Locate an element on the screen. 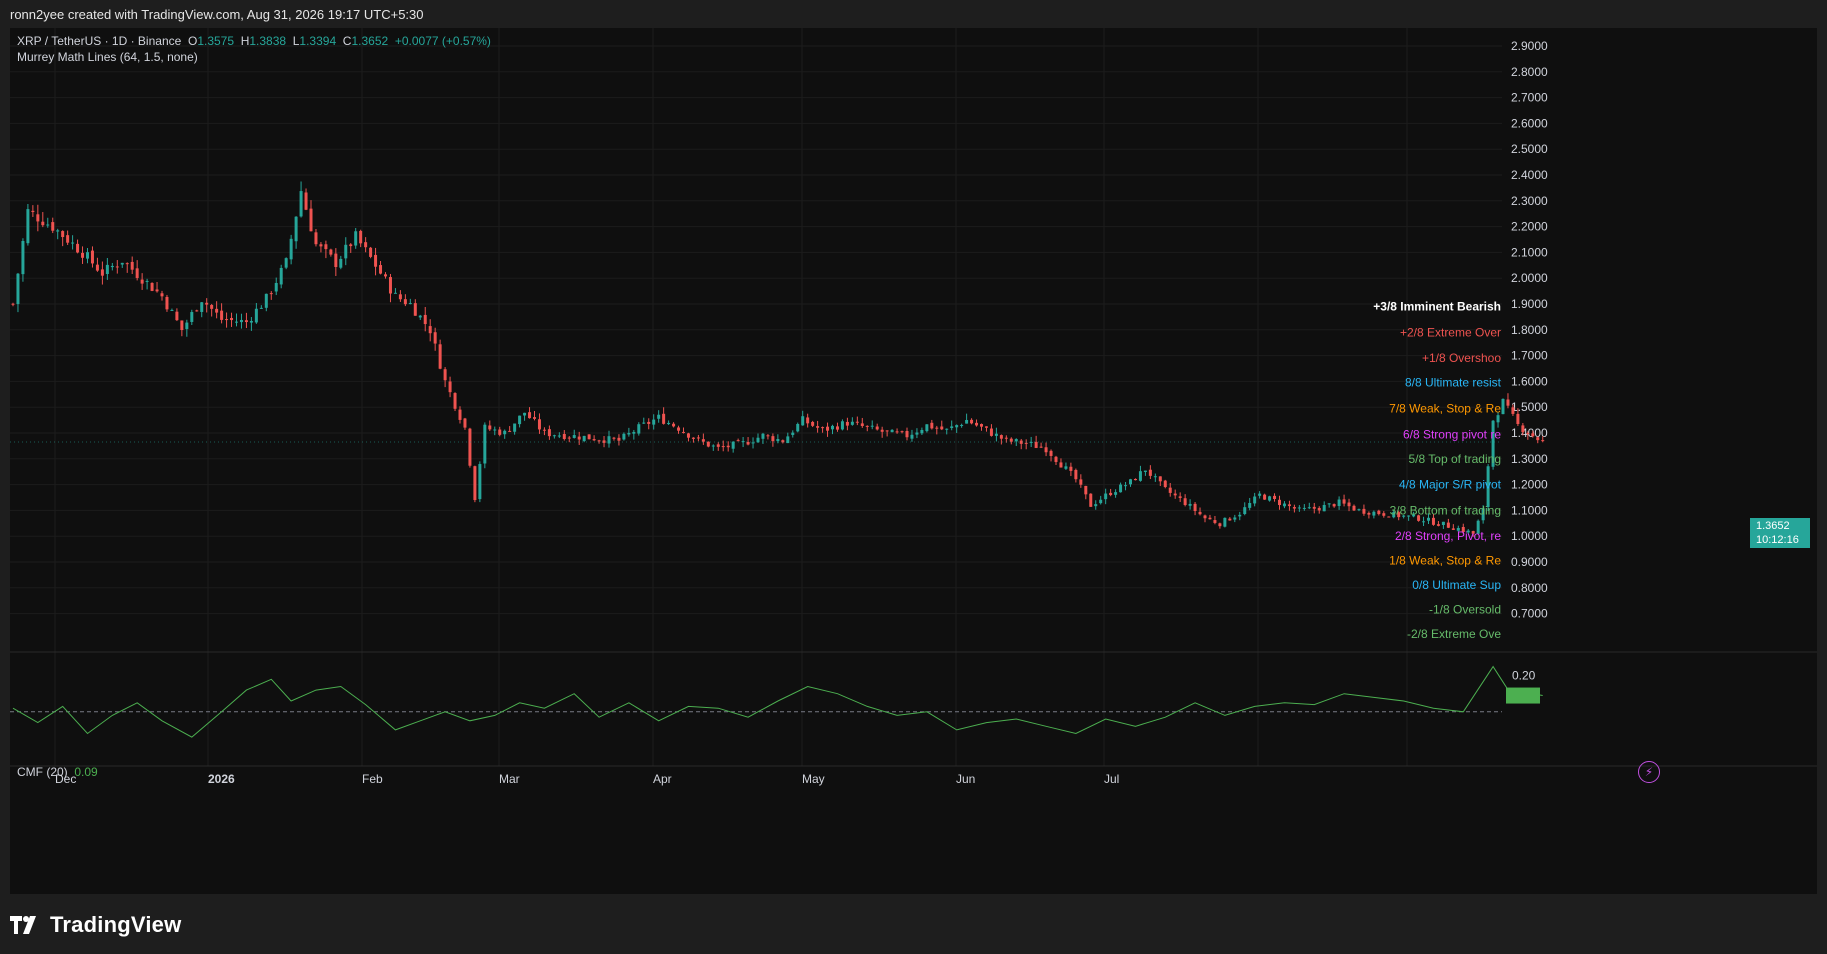  open-label: O is located at coordinates (192, 41).